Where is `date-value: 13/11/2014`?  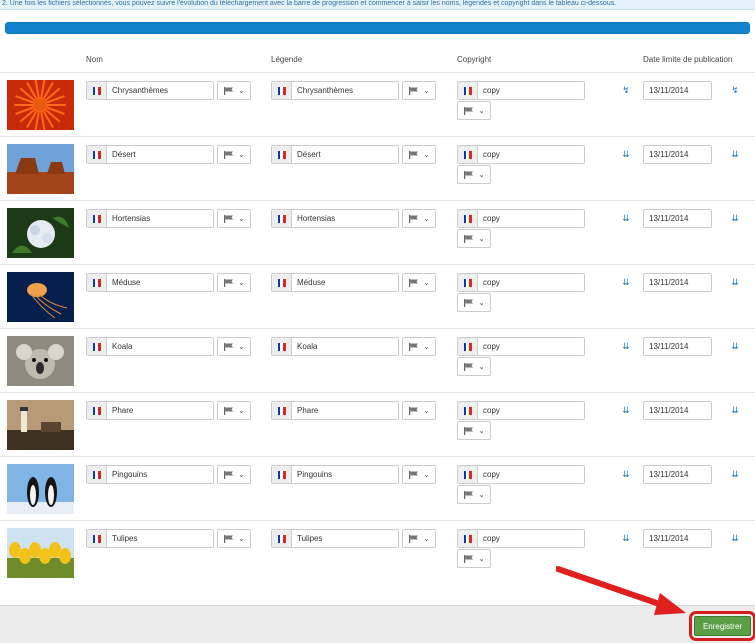 date-value: 13/11/2014 is located at coordinates (669, 346).